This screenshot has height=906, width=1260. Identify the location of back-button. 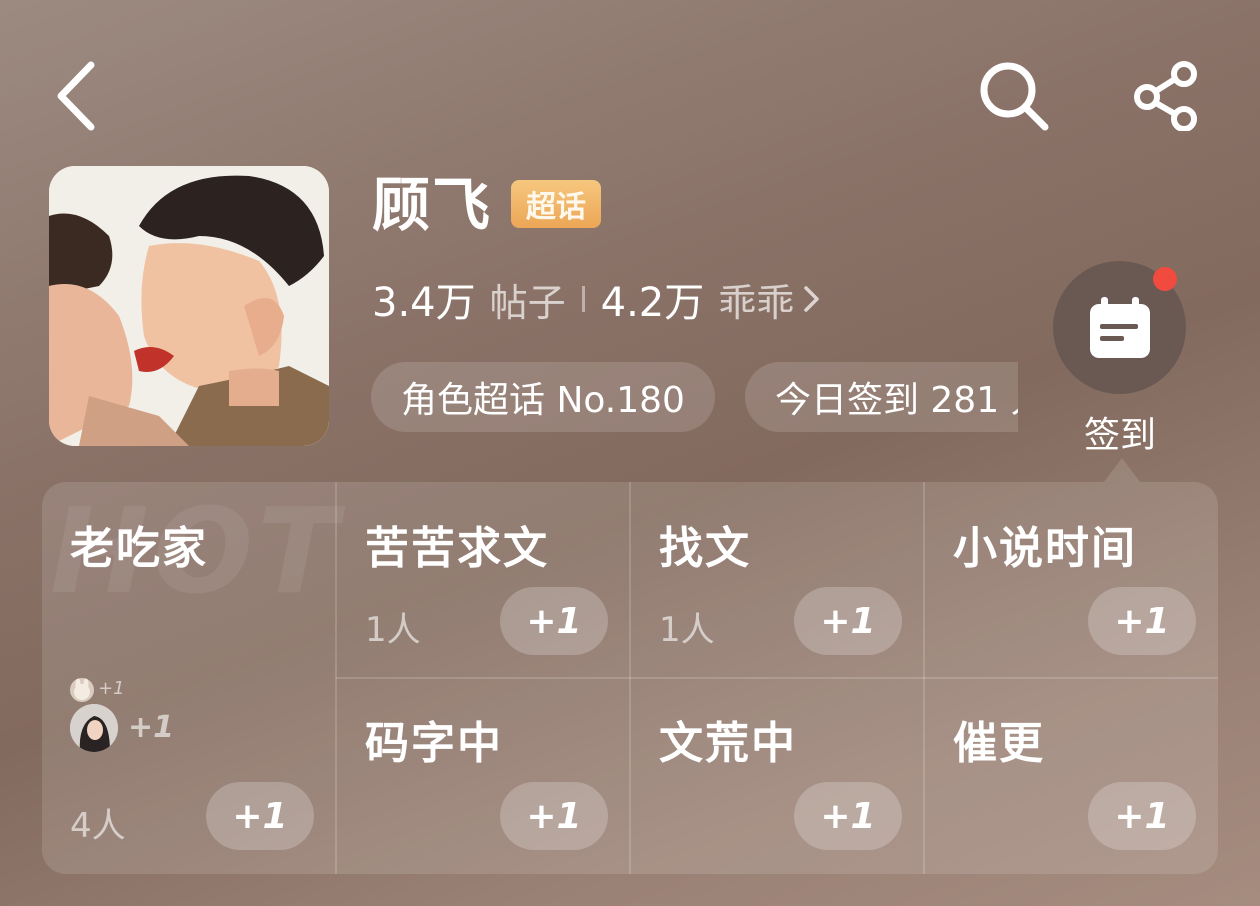
(75, 96).